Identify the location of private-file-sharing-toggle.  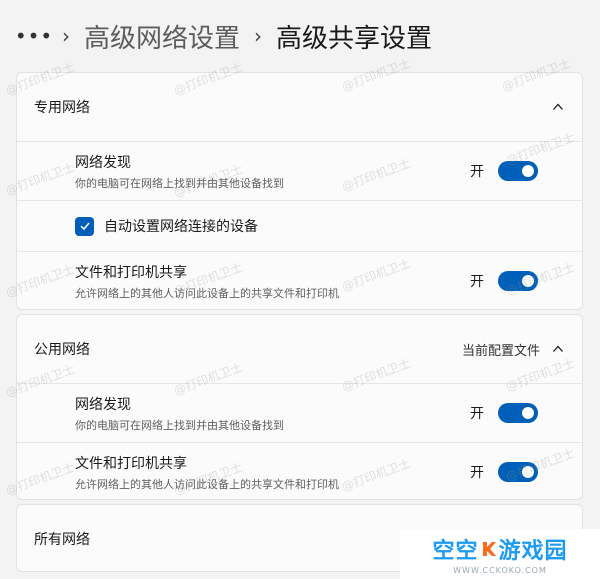
(518, 281).